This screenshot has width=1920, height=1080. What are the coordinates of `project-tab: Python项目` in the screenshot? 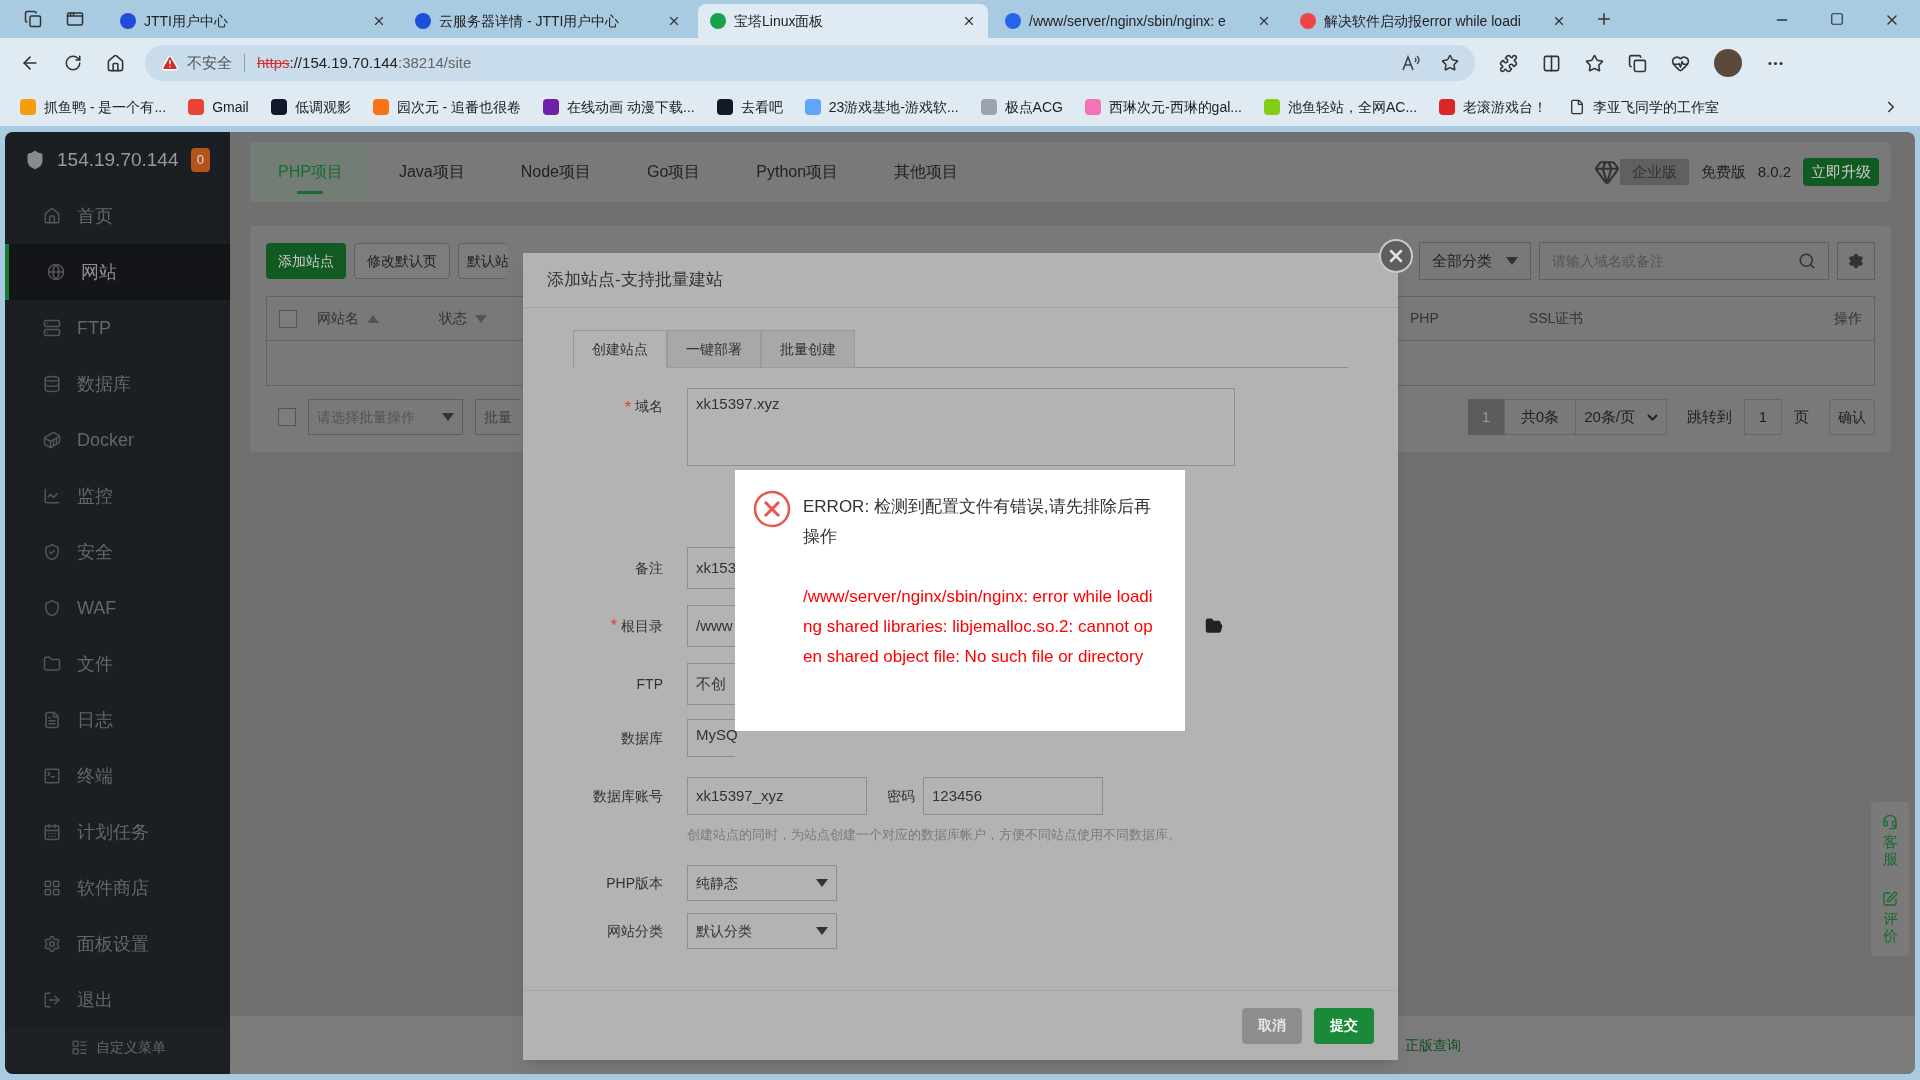 It's located at (797, 172).